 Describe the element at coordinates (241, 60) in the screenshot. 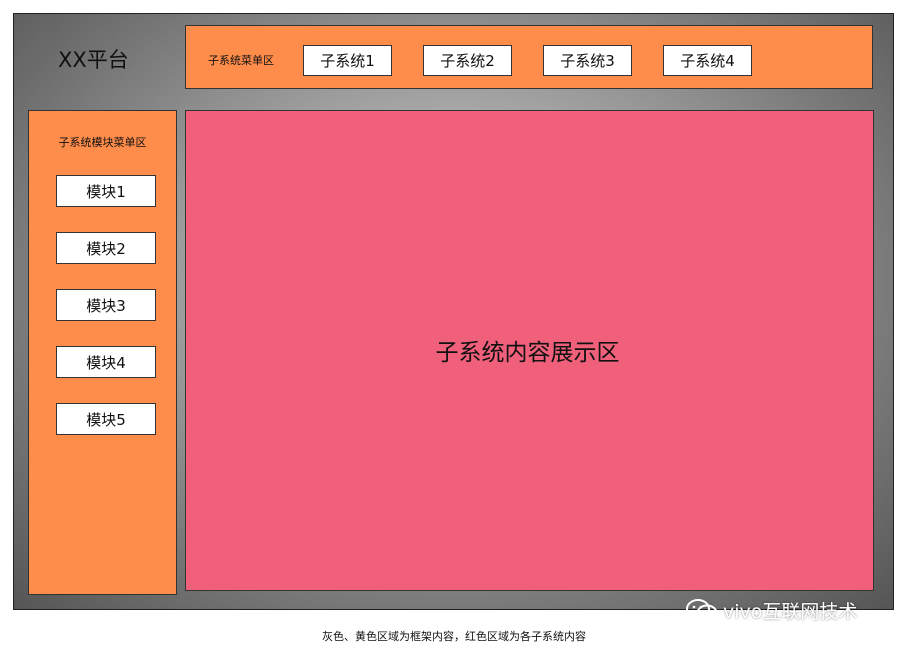

I see `subsystem-menu-label: 子系统菜单区` at that location.